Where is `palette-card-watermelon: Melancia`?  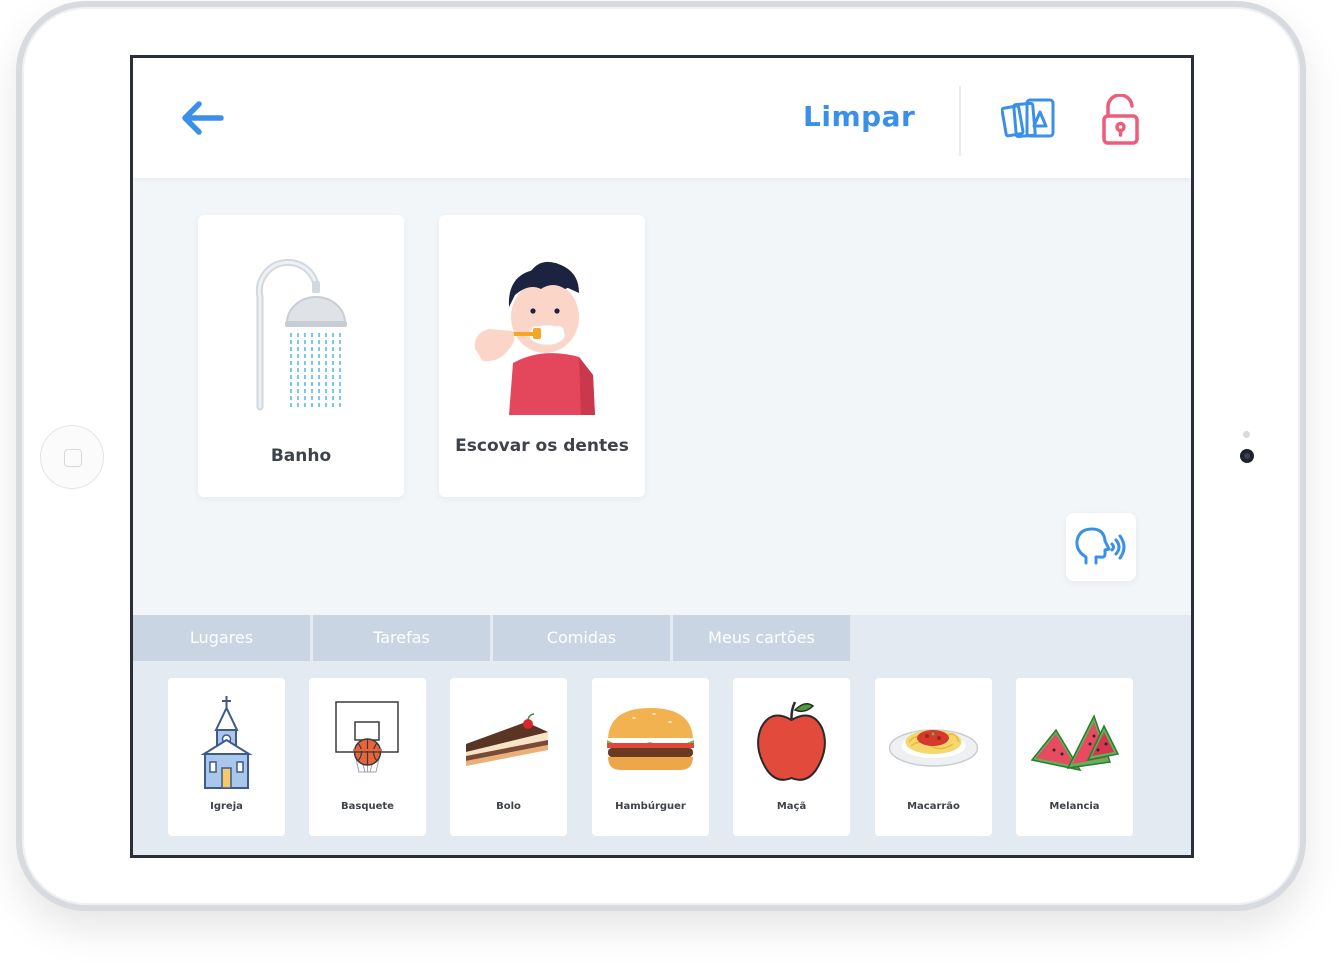
palette-card-watermelon: Melancia is located at coordinates (1074, 757).